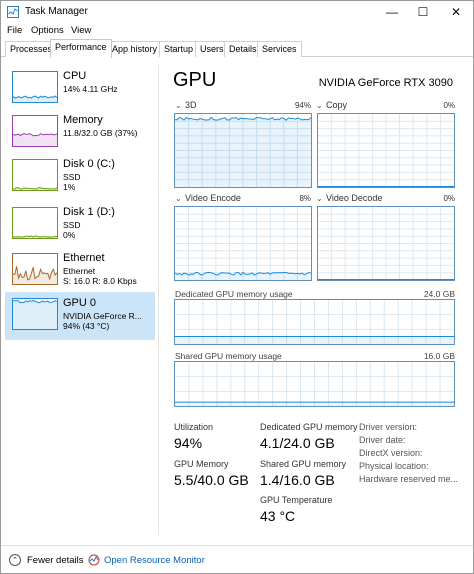  I want to click on fewer-details-button: ⌃ Fewer details, so click(46, 560).